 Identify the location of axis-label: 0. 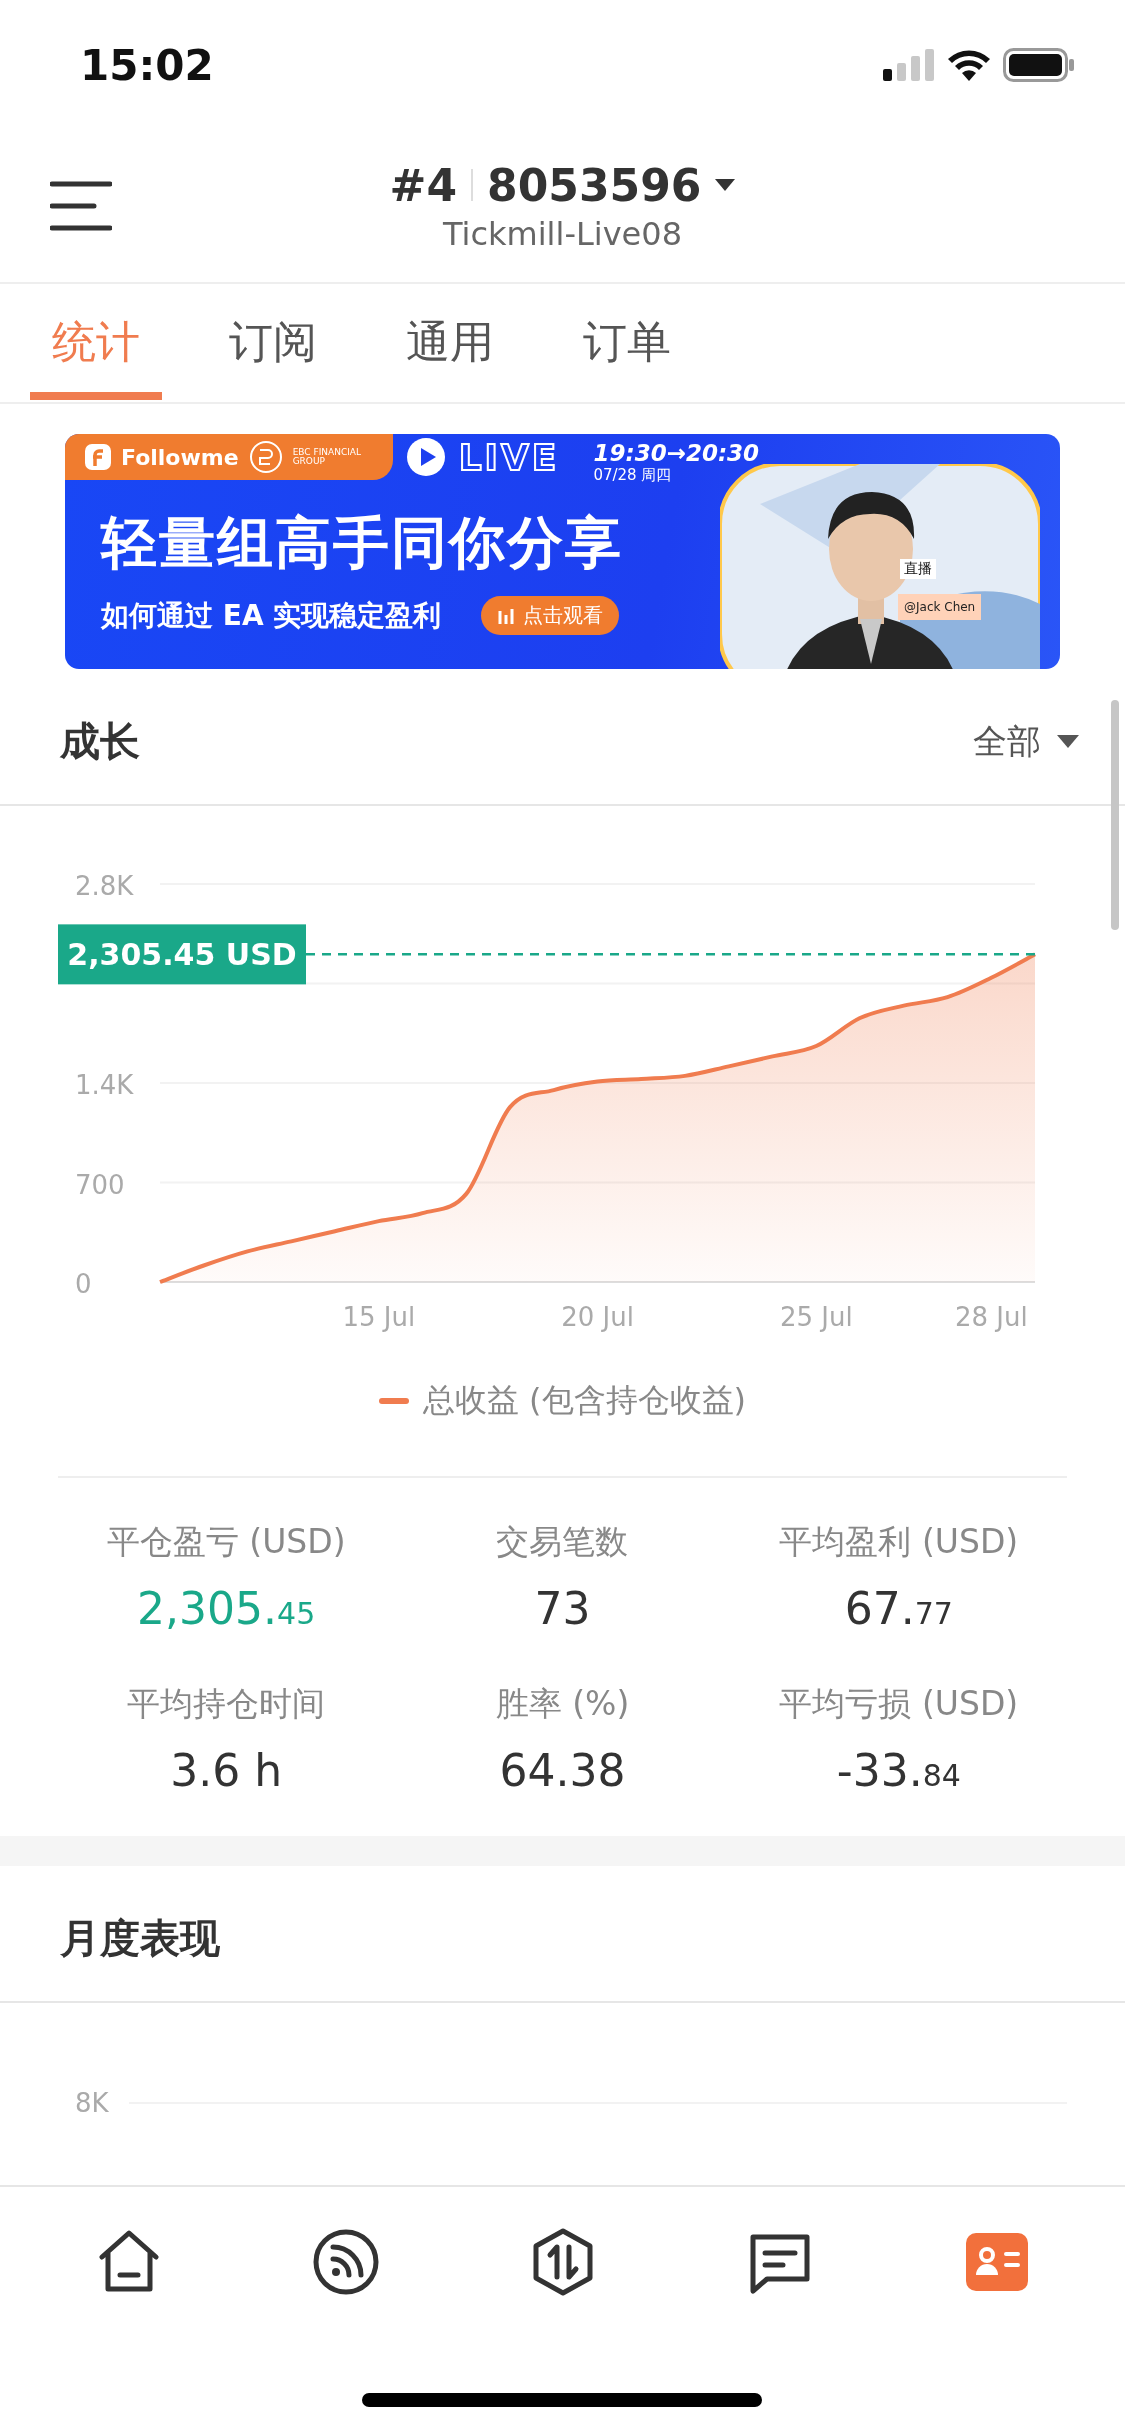
(83, 1284).